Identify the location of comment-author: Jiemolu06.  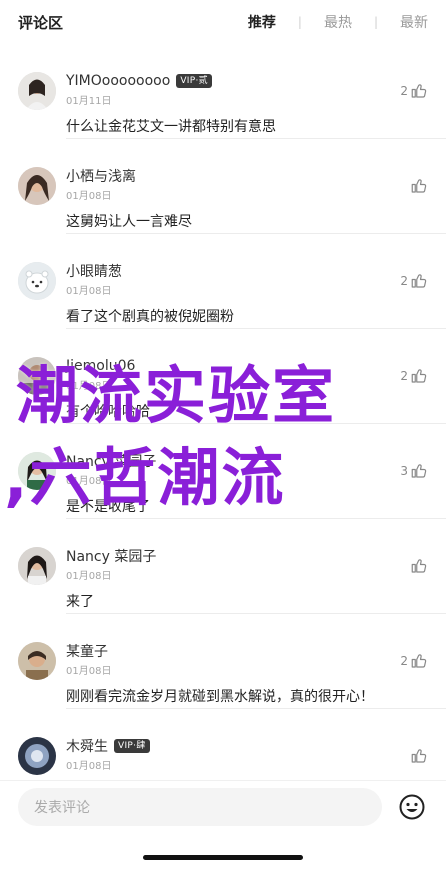
(100, 366).